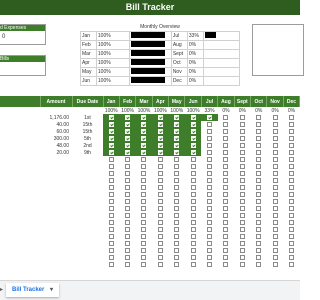 Image resolution: width=320 pixels, height=300 pixels. What do you see at coordinates (56, 145) in the screenshot?
I see `amount-cell: 48.00` at bounding box center [56, 145].